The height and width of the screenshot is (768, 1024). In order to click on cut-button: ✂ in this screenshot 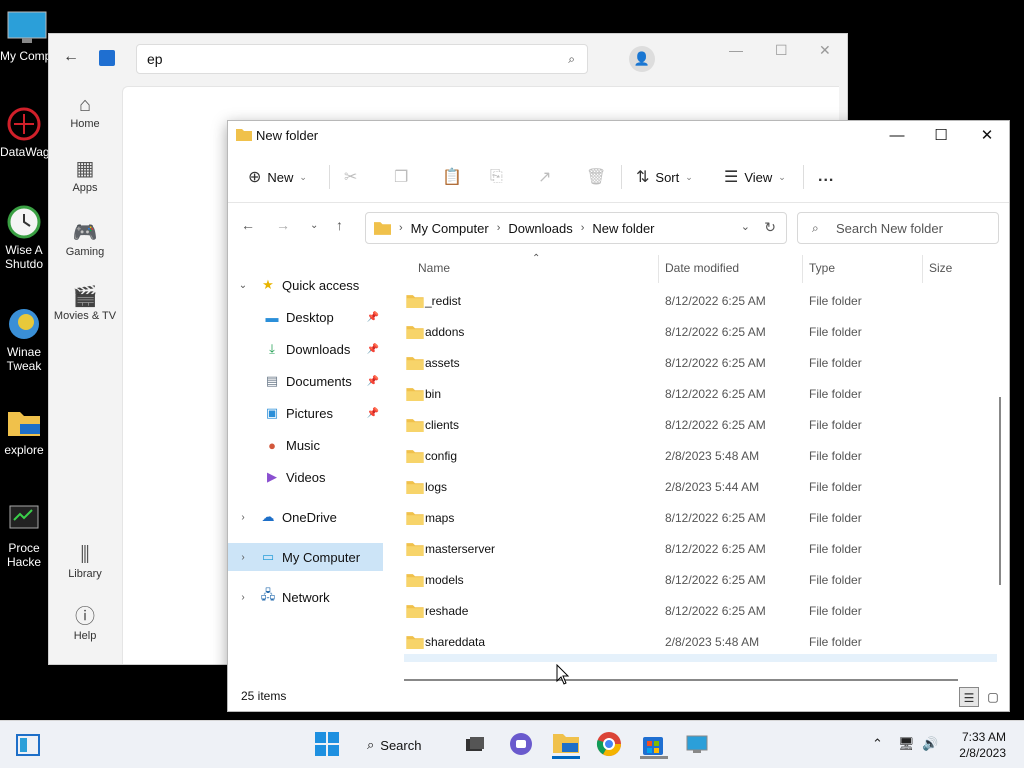, I will do `click(350, 177)`.